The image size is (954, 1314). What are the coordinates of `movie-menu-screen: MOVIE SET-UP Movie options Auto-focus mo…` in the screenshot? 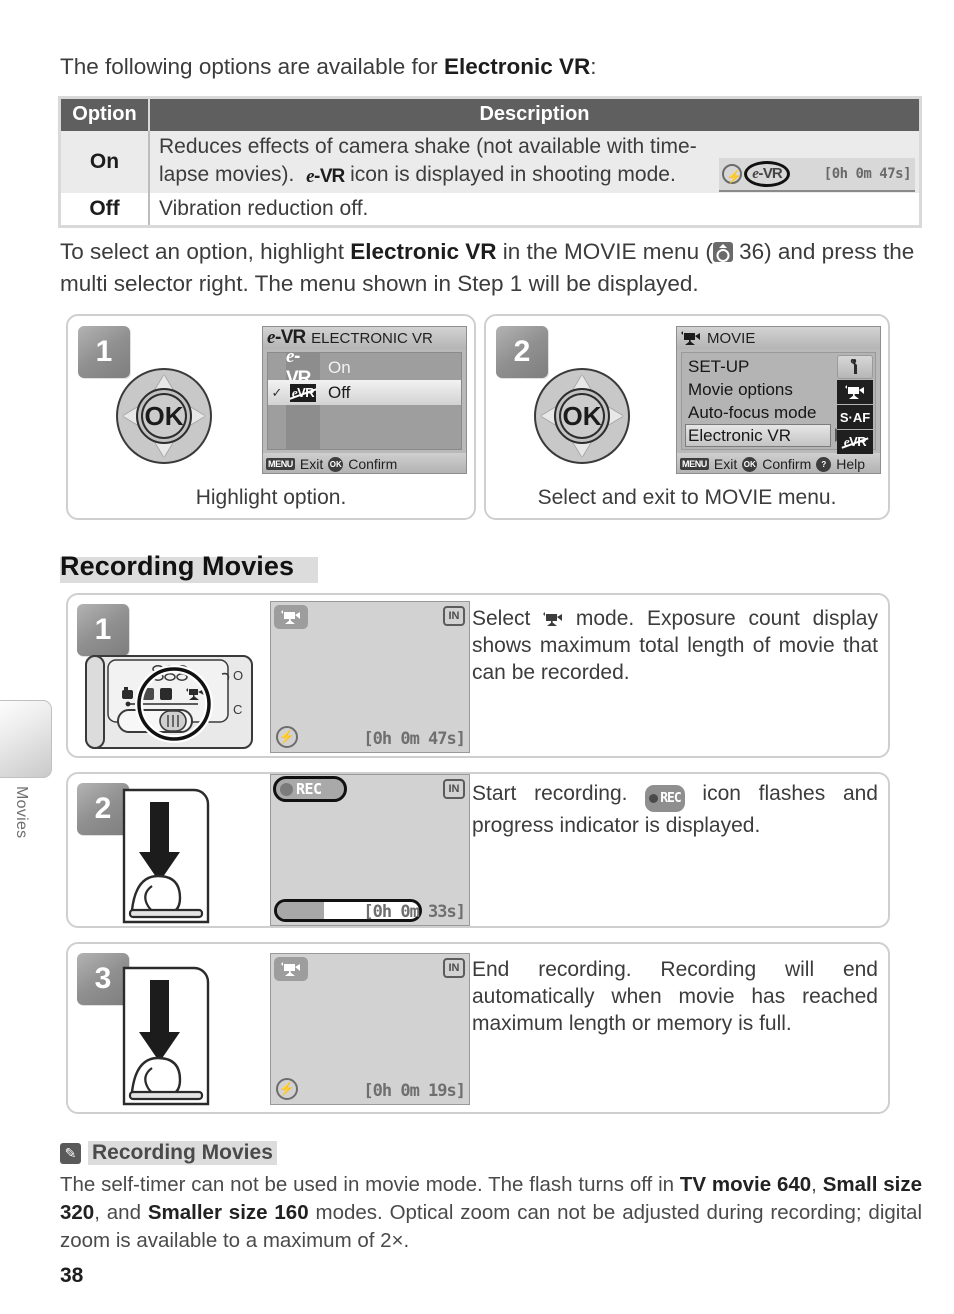 It's located at (778, 400).